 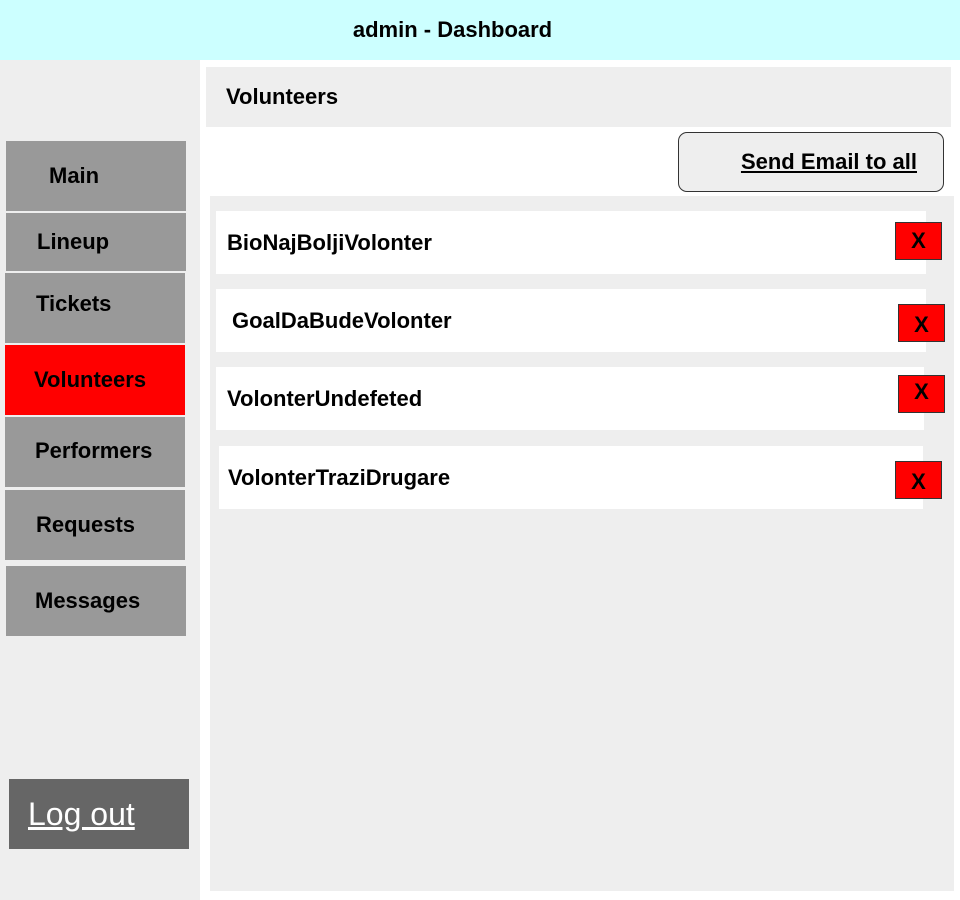 What do you see at coordinates (95, 380) in the screenshot?
I see `sidebar-item-volunteers: Volunteers` at bounding box center [95, 380].